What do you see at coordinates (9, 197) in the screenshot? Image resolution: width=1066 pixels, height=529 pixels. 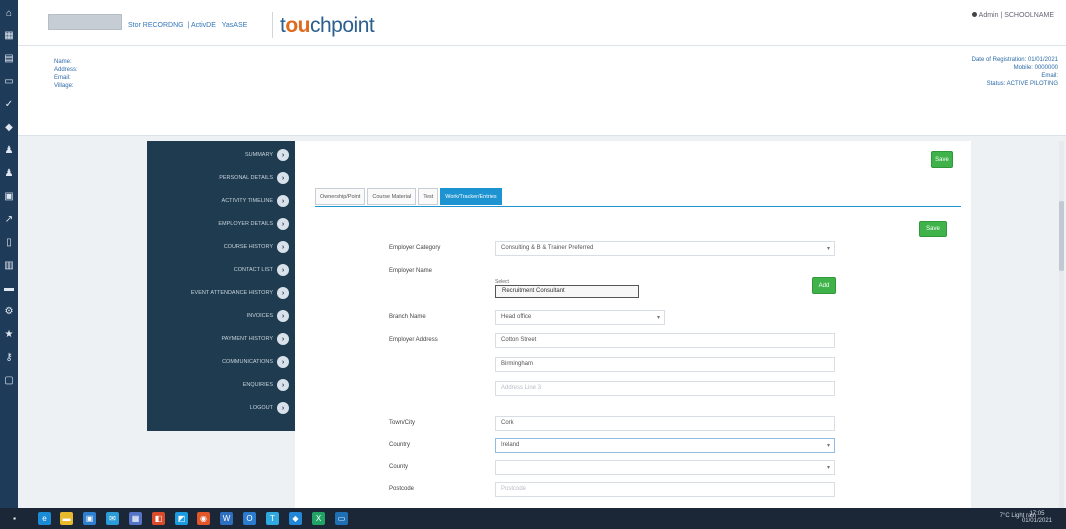 I see `calculator-icon: ▣` at bounding box center [9, 197].